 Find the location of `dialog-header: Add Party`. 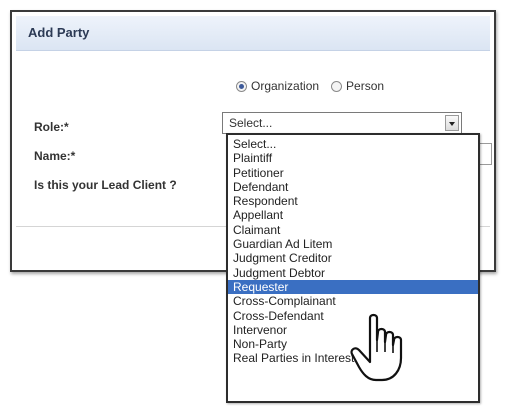

dialog-header: Add Party is located at coordinates (253, 33).